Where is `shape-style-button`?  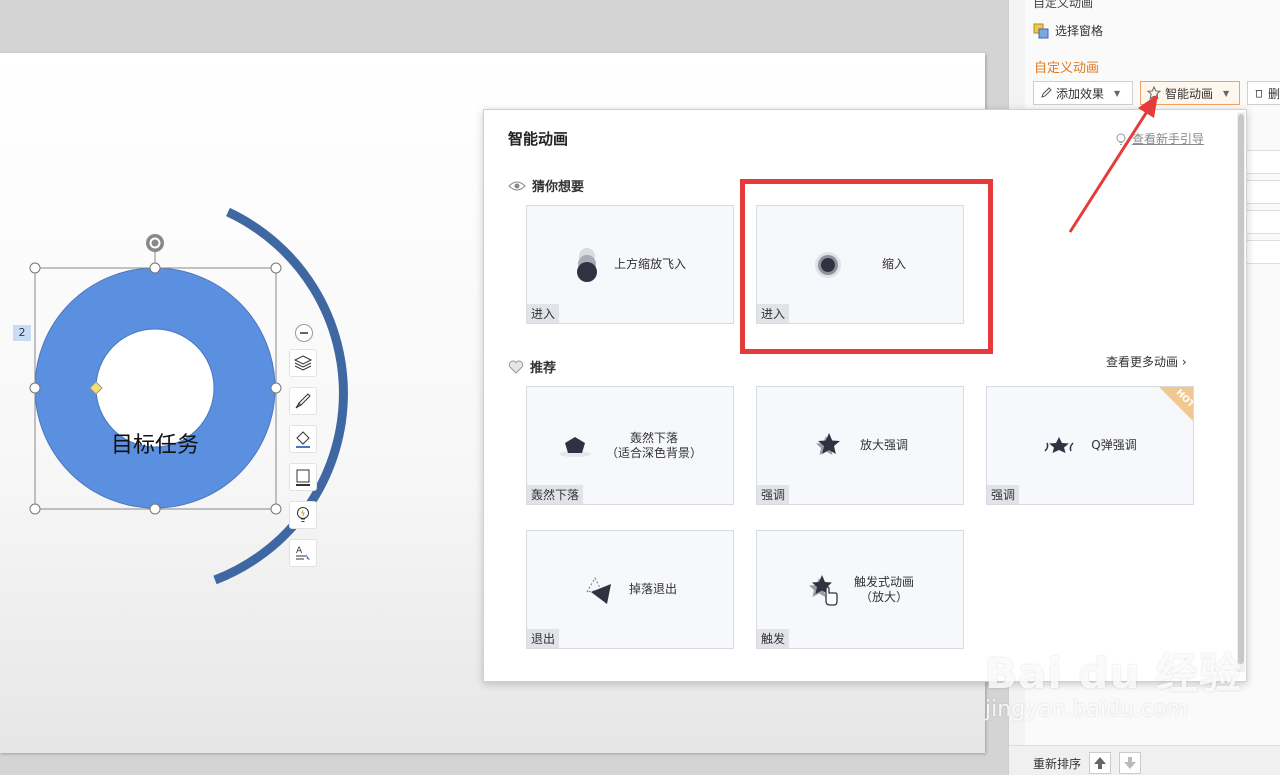 shape-style-button is located at coordinates (303, 401).